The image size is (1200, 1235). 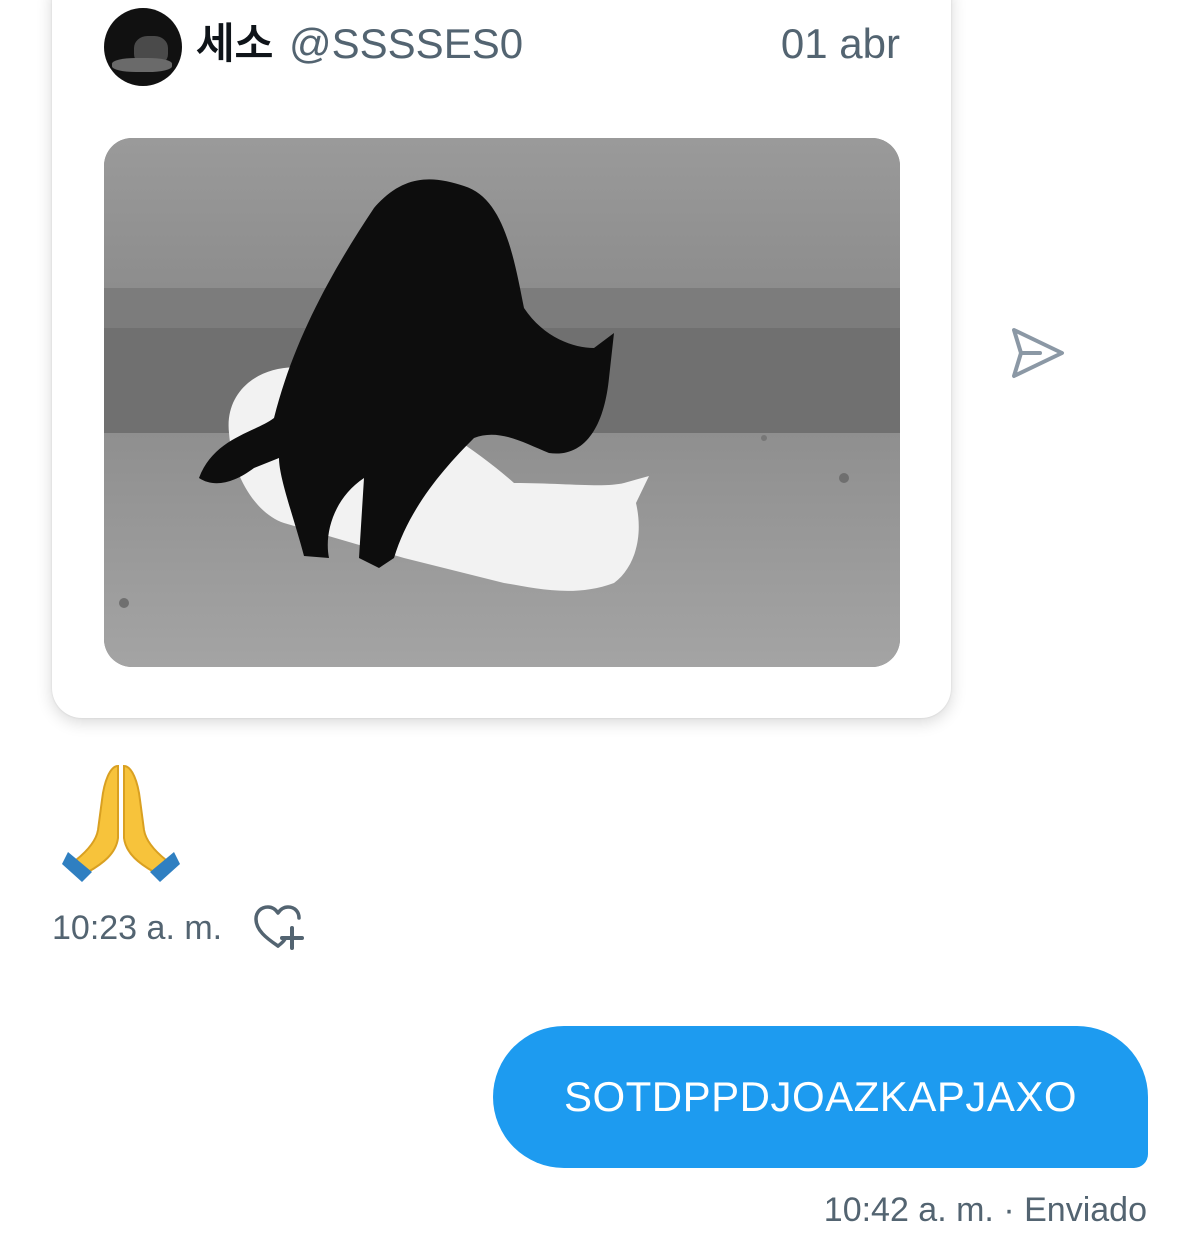 I want to click on tweet-author-name: 세소, so click(x=234, y=44).